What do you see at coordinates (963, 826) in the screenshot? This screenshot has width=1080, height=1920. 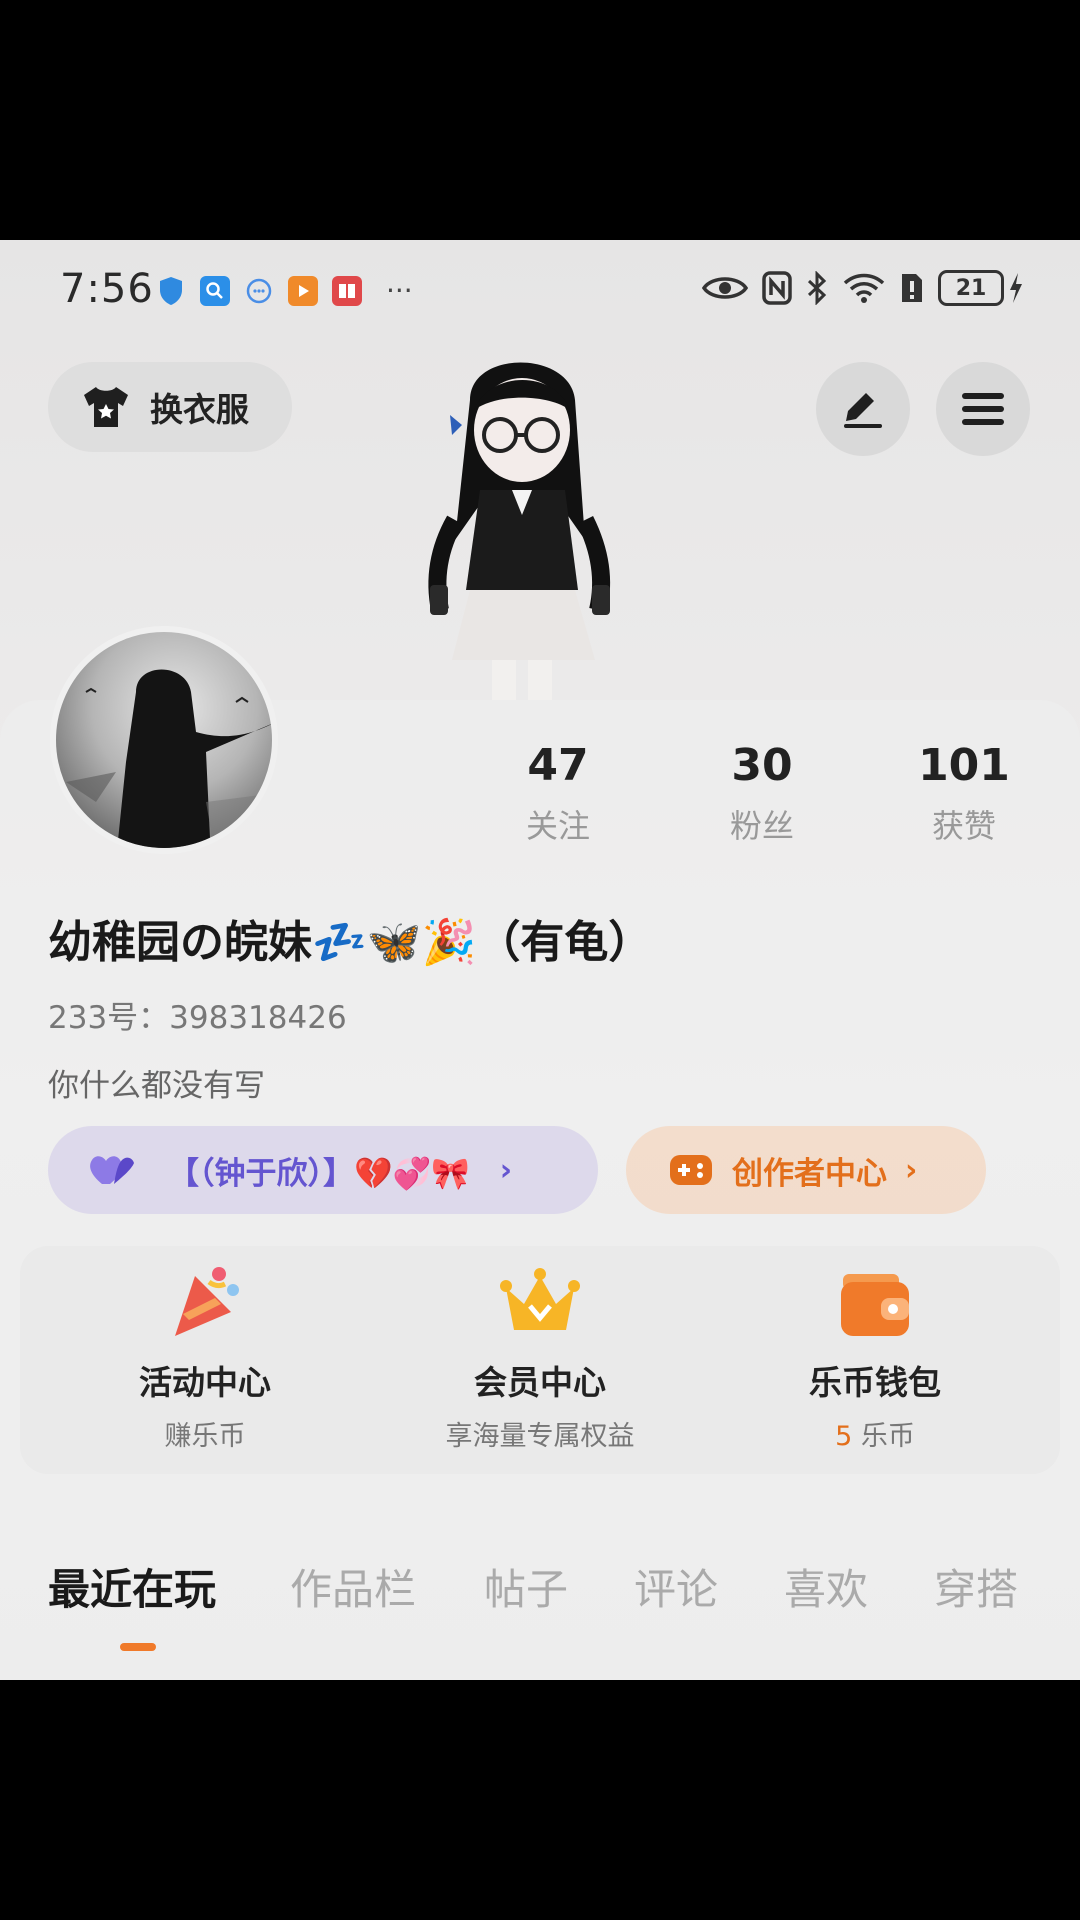 I see `stat-label: 获赞` at bounding box center [963, 826].